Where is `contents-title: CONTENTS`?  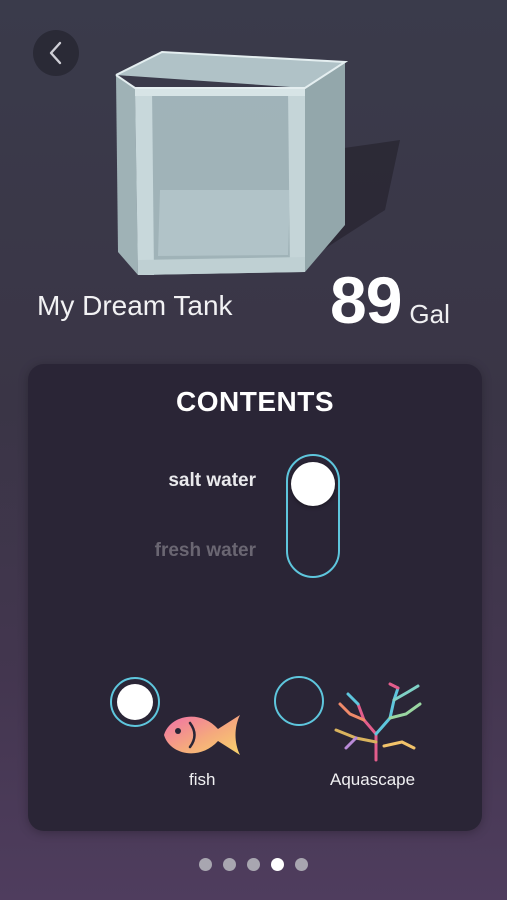 contents-title: CONTENTS is located at coordinates (255, 401).